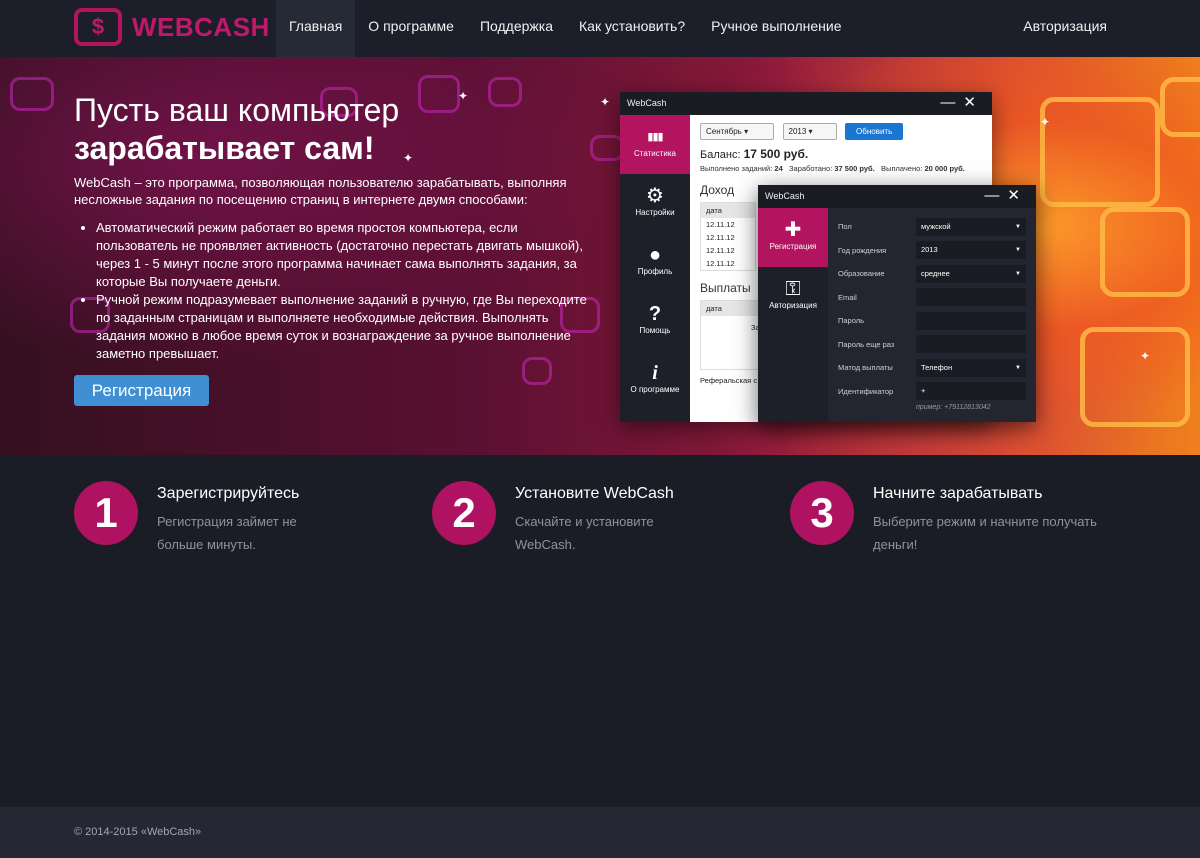 Image resolution: width=1200 pixels, height=858 pixels. What do you see at coordinates (793, 305) in the screenshot?
I see `sidebar-item-label: Авторизация` at bounding box center [793, 305].